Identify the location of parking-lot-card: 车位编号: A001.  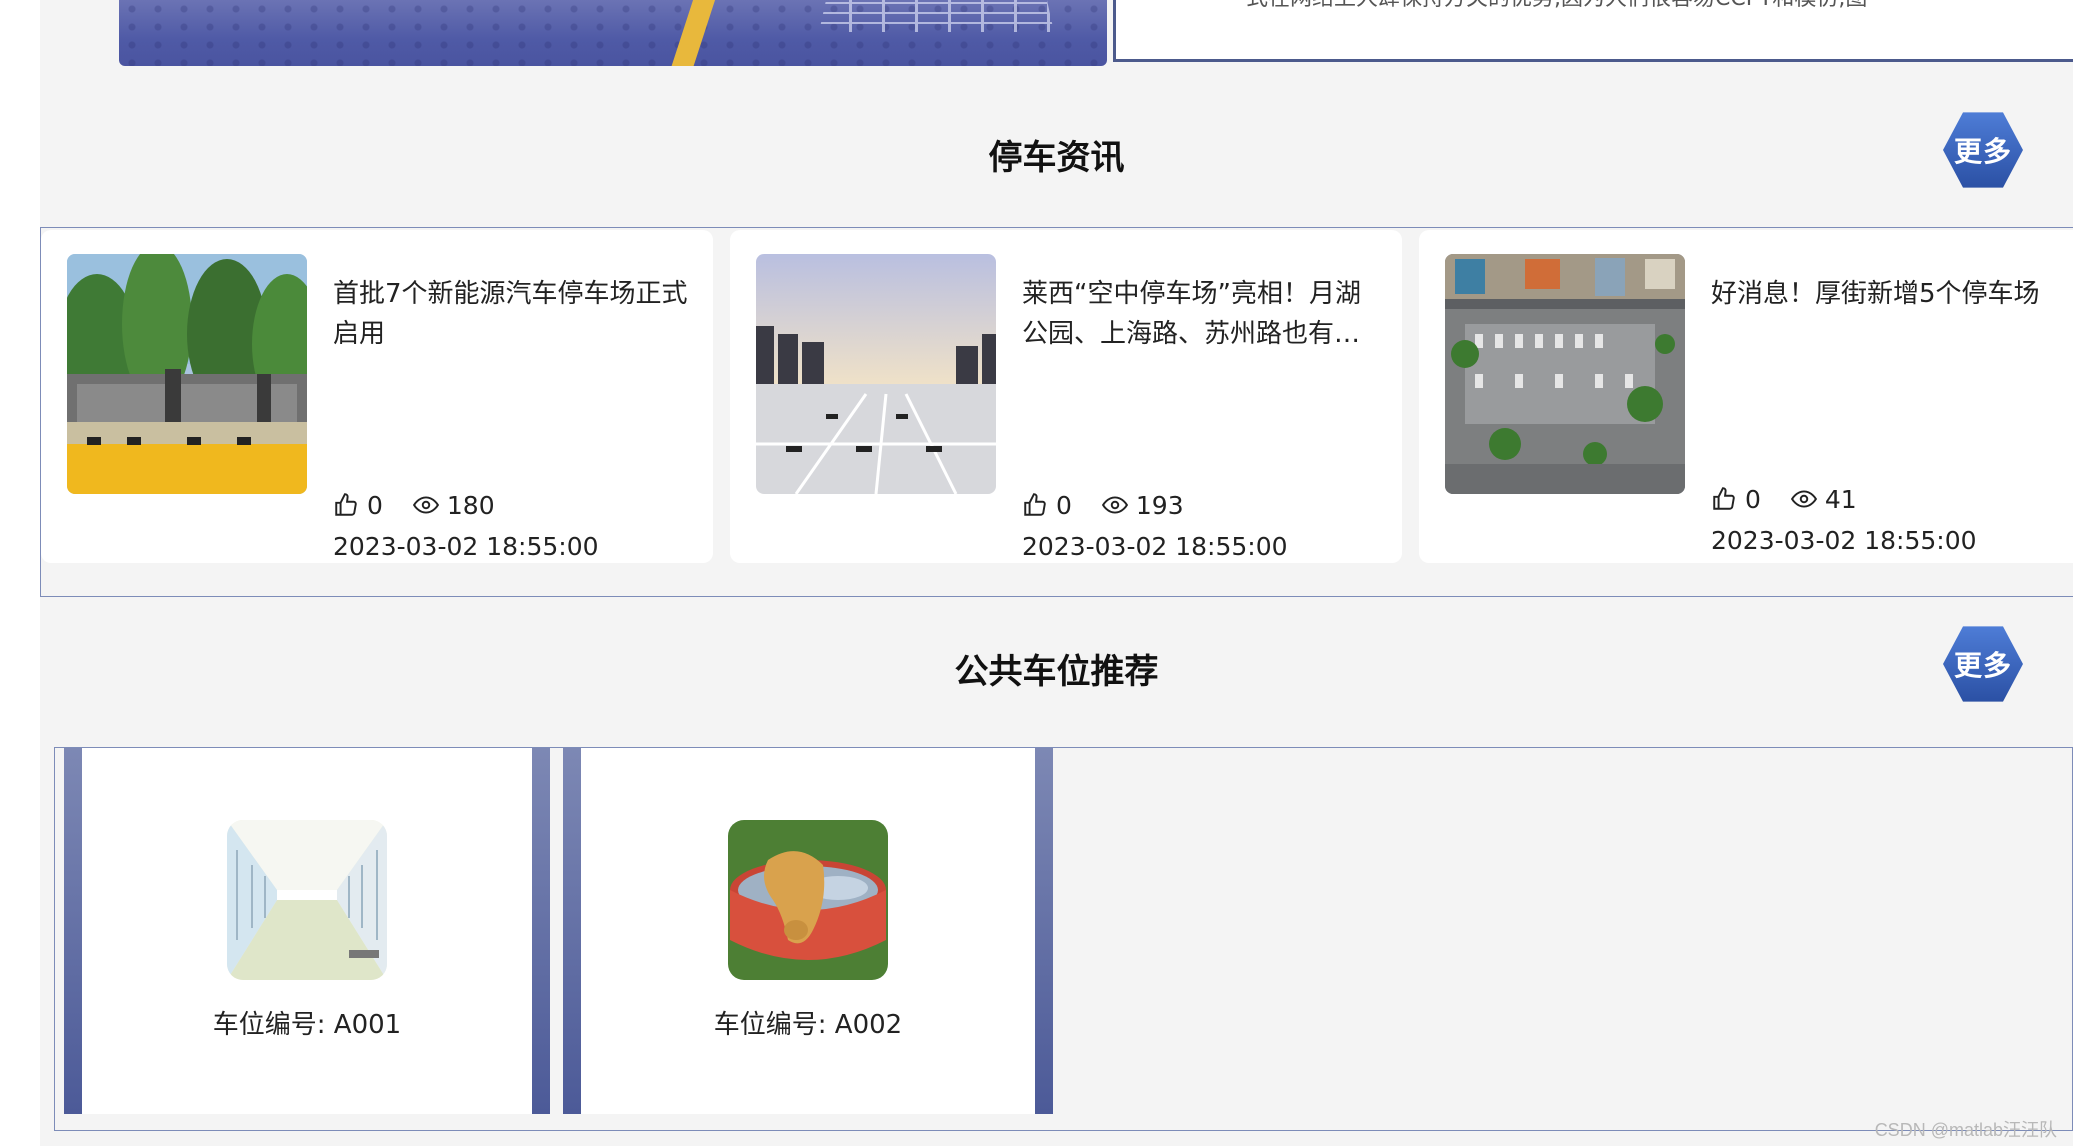
(307, 931).